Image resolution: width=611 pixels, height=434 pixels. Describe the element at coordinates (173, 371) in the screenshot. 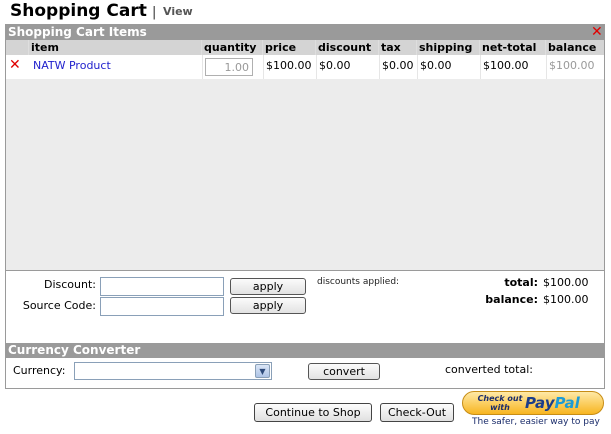

I see `currency-select: ▼` at that location.